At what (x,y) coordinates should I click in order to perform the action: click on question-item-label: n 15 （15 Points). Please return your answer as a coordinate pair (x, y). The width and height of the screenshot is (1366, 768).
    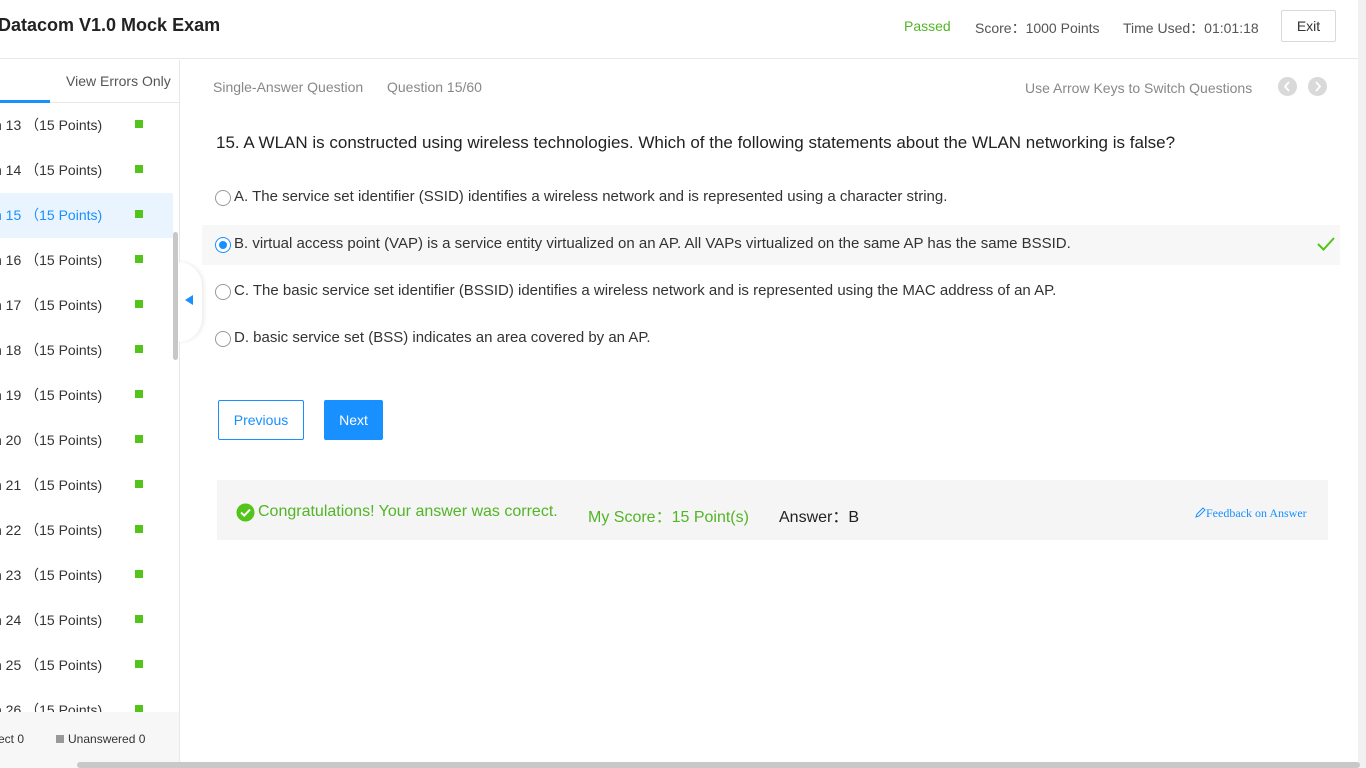
    Looking at the image, I should click on (51, 215).